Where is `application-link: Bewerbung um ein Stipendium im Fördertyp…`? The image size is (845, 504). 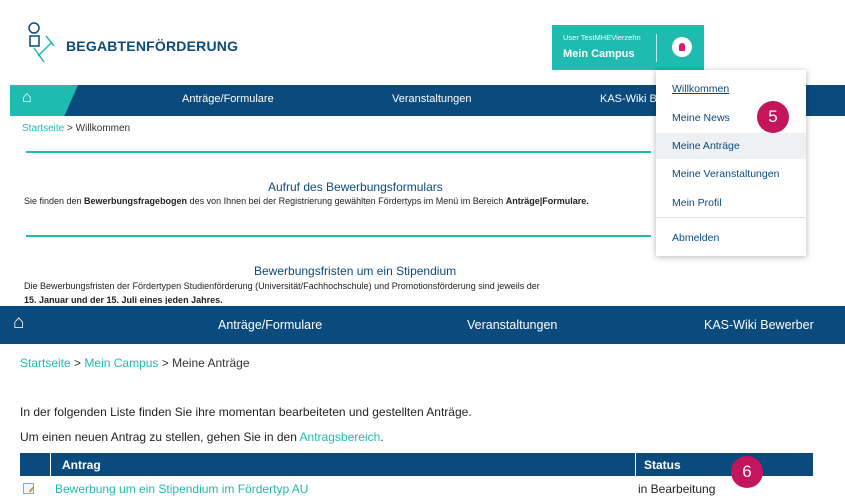 application-link: Bewerbung um ein Stipendium im Fördertyp… is located at coordinates (181, 489).